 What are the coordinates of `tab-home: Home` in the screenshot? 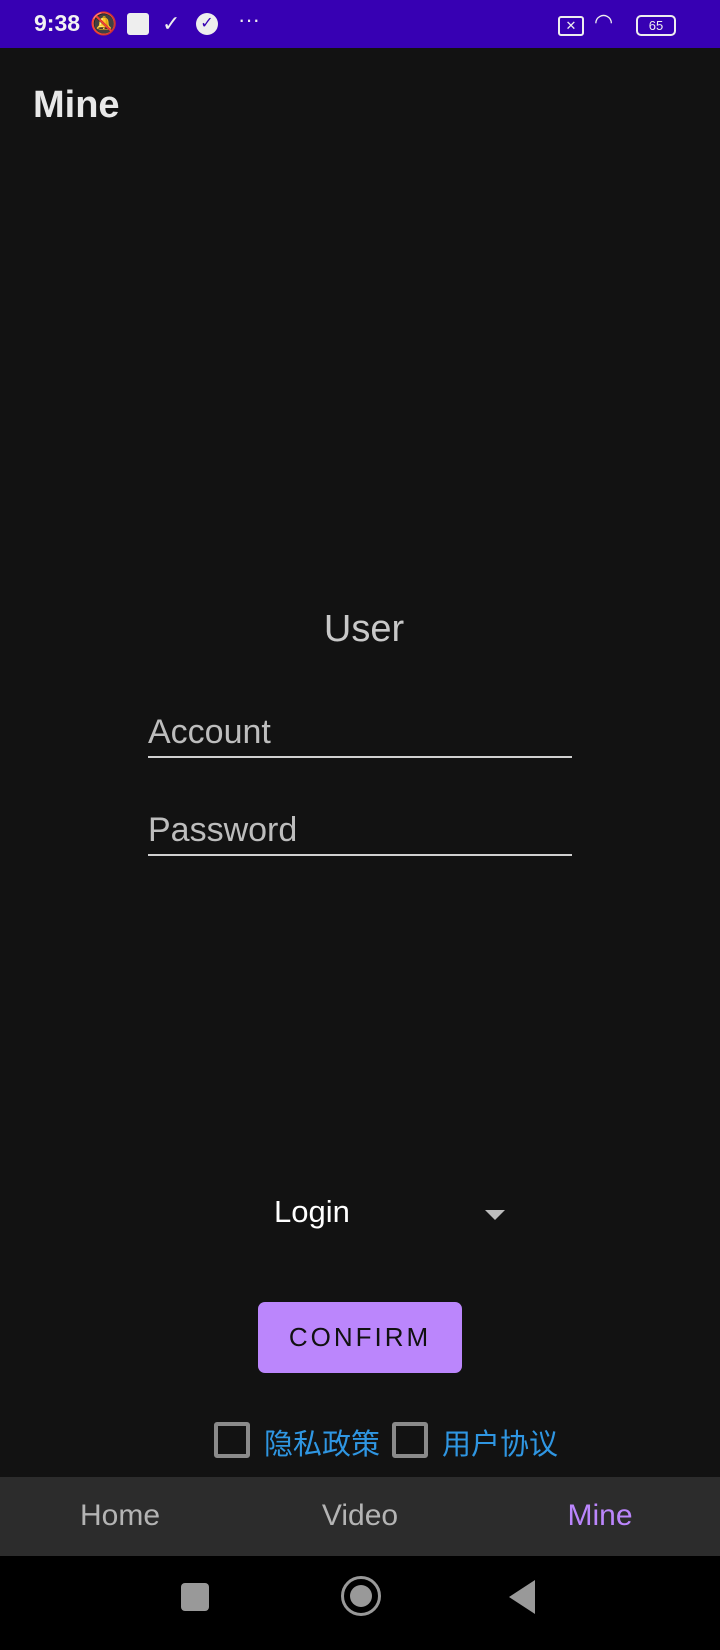 It's located at (120, 1516).